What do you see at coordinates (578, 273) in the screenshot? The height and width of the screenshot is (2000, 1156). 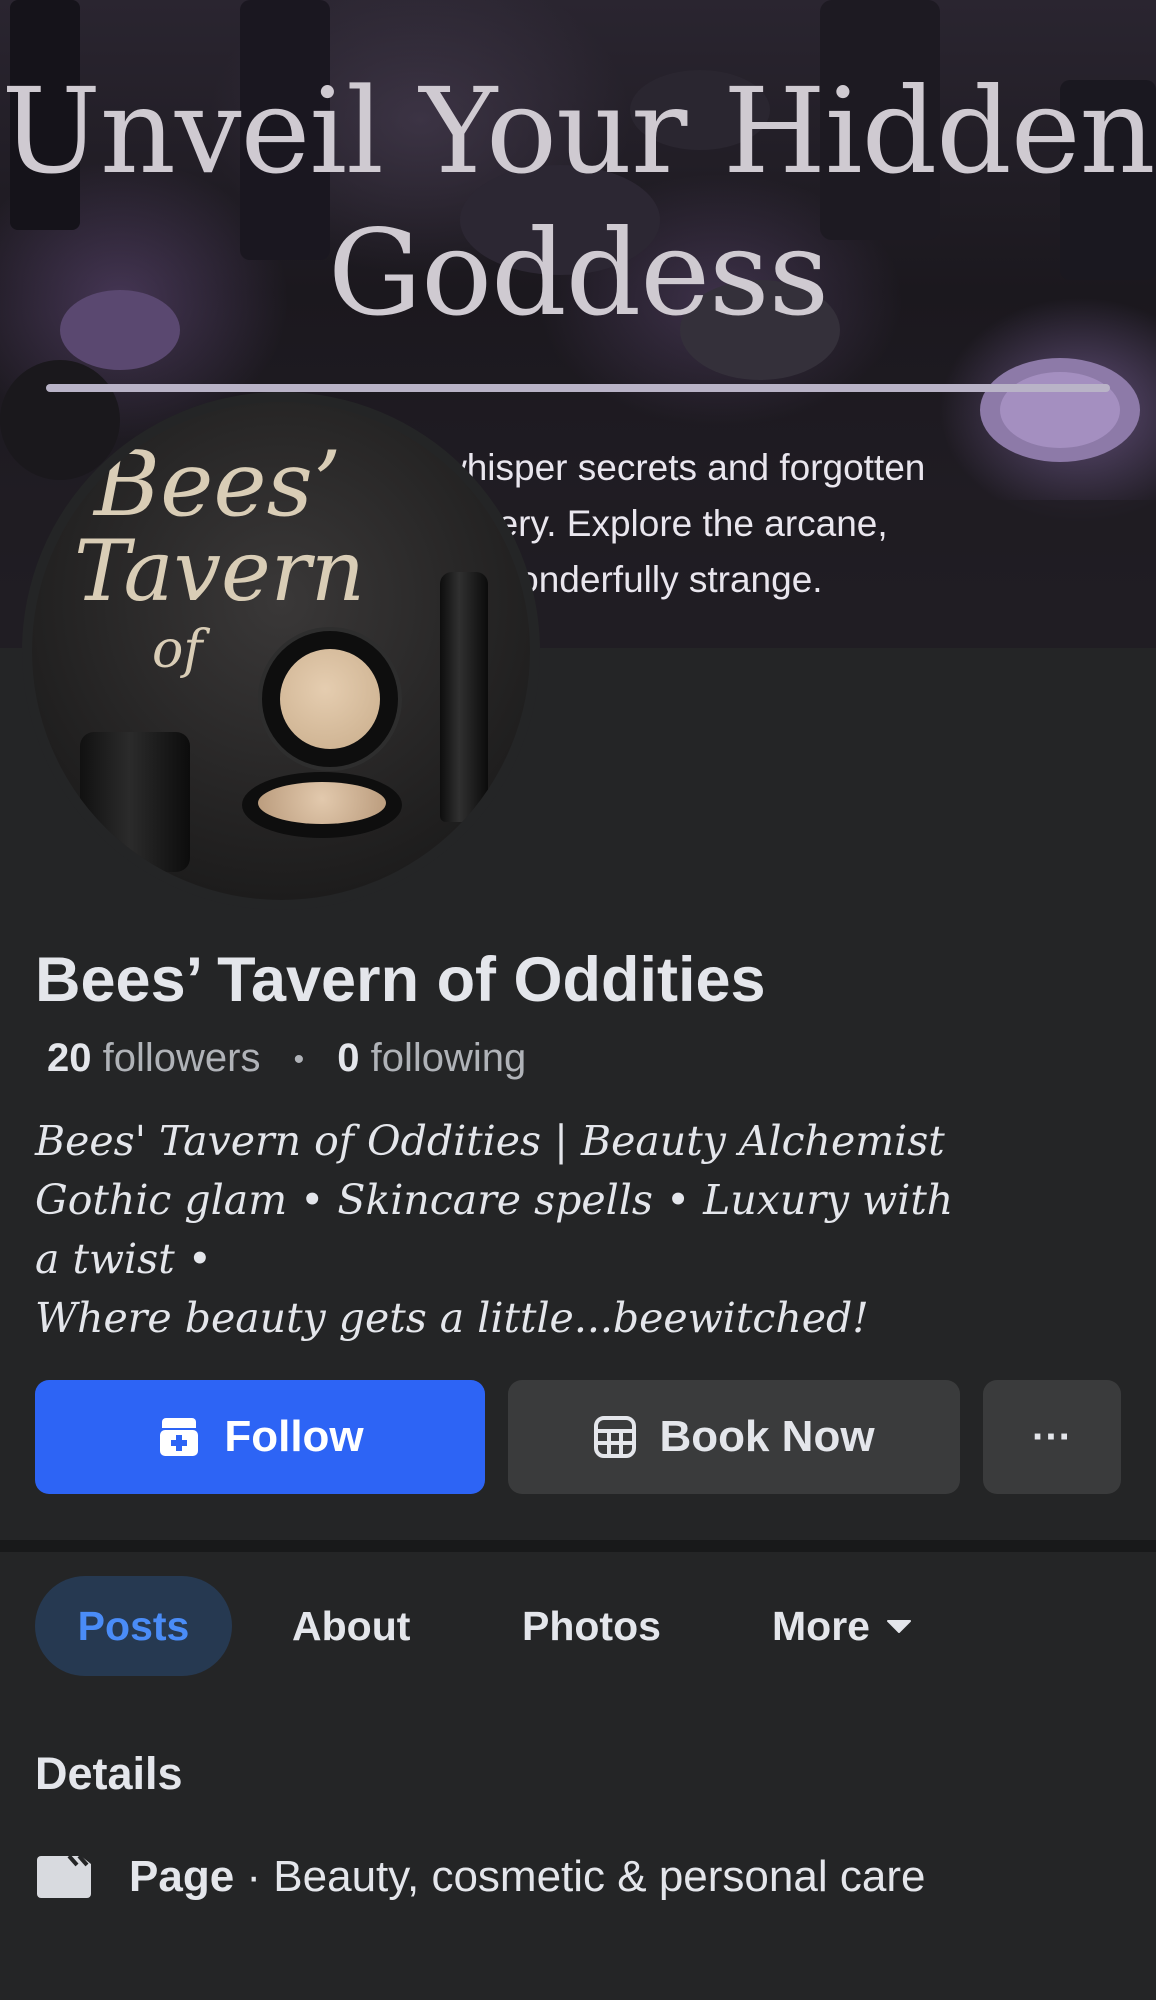 I see `cover-title-line: Goddess` at bounding box center [578, 273].